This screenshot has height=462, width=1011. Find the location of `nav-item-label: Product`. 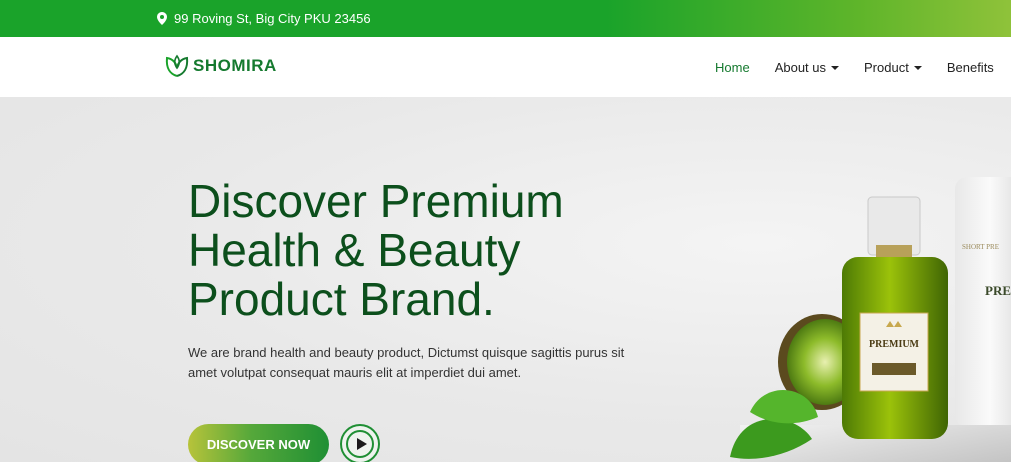

nav-item-label: Product is located at coordinates (886, 67).